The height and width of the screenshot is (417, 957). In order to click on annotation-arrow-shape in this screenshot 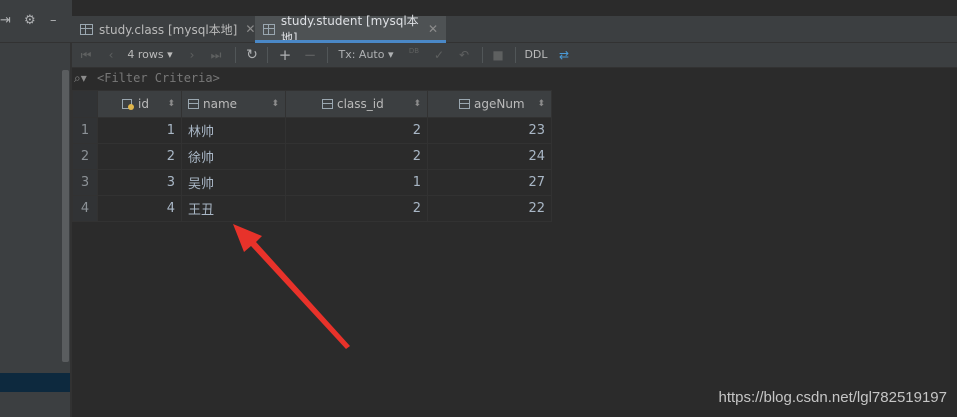, I will do `click(291, 286)`.